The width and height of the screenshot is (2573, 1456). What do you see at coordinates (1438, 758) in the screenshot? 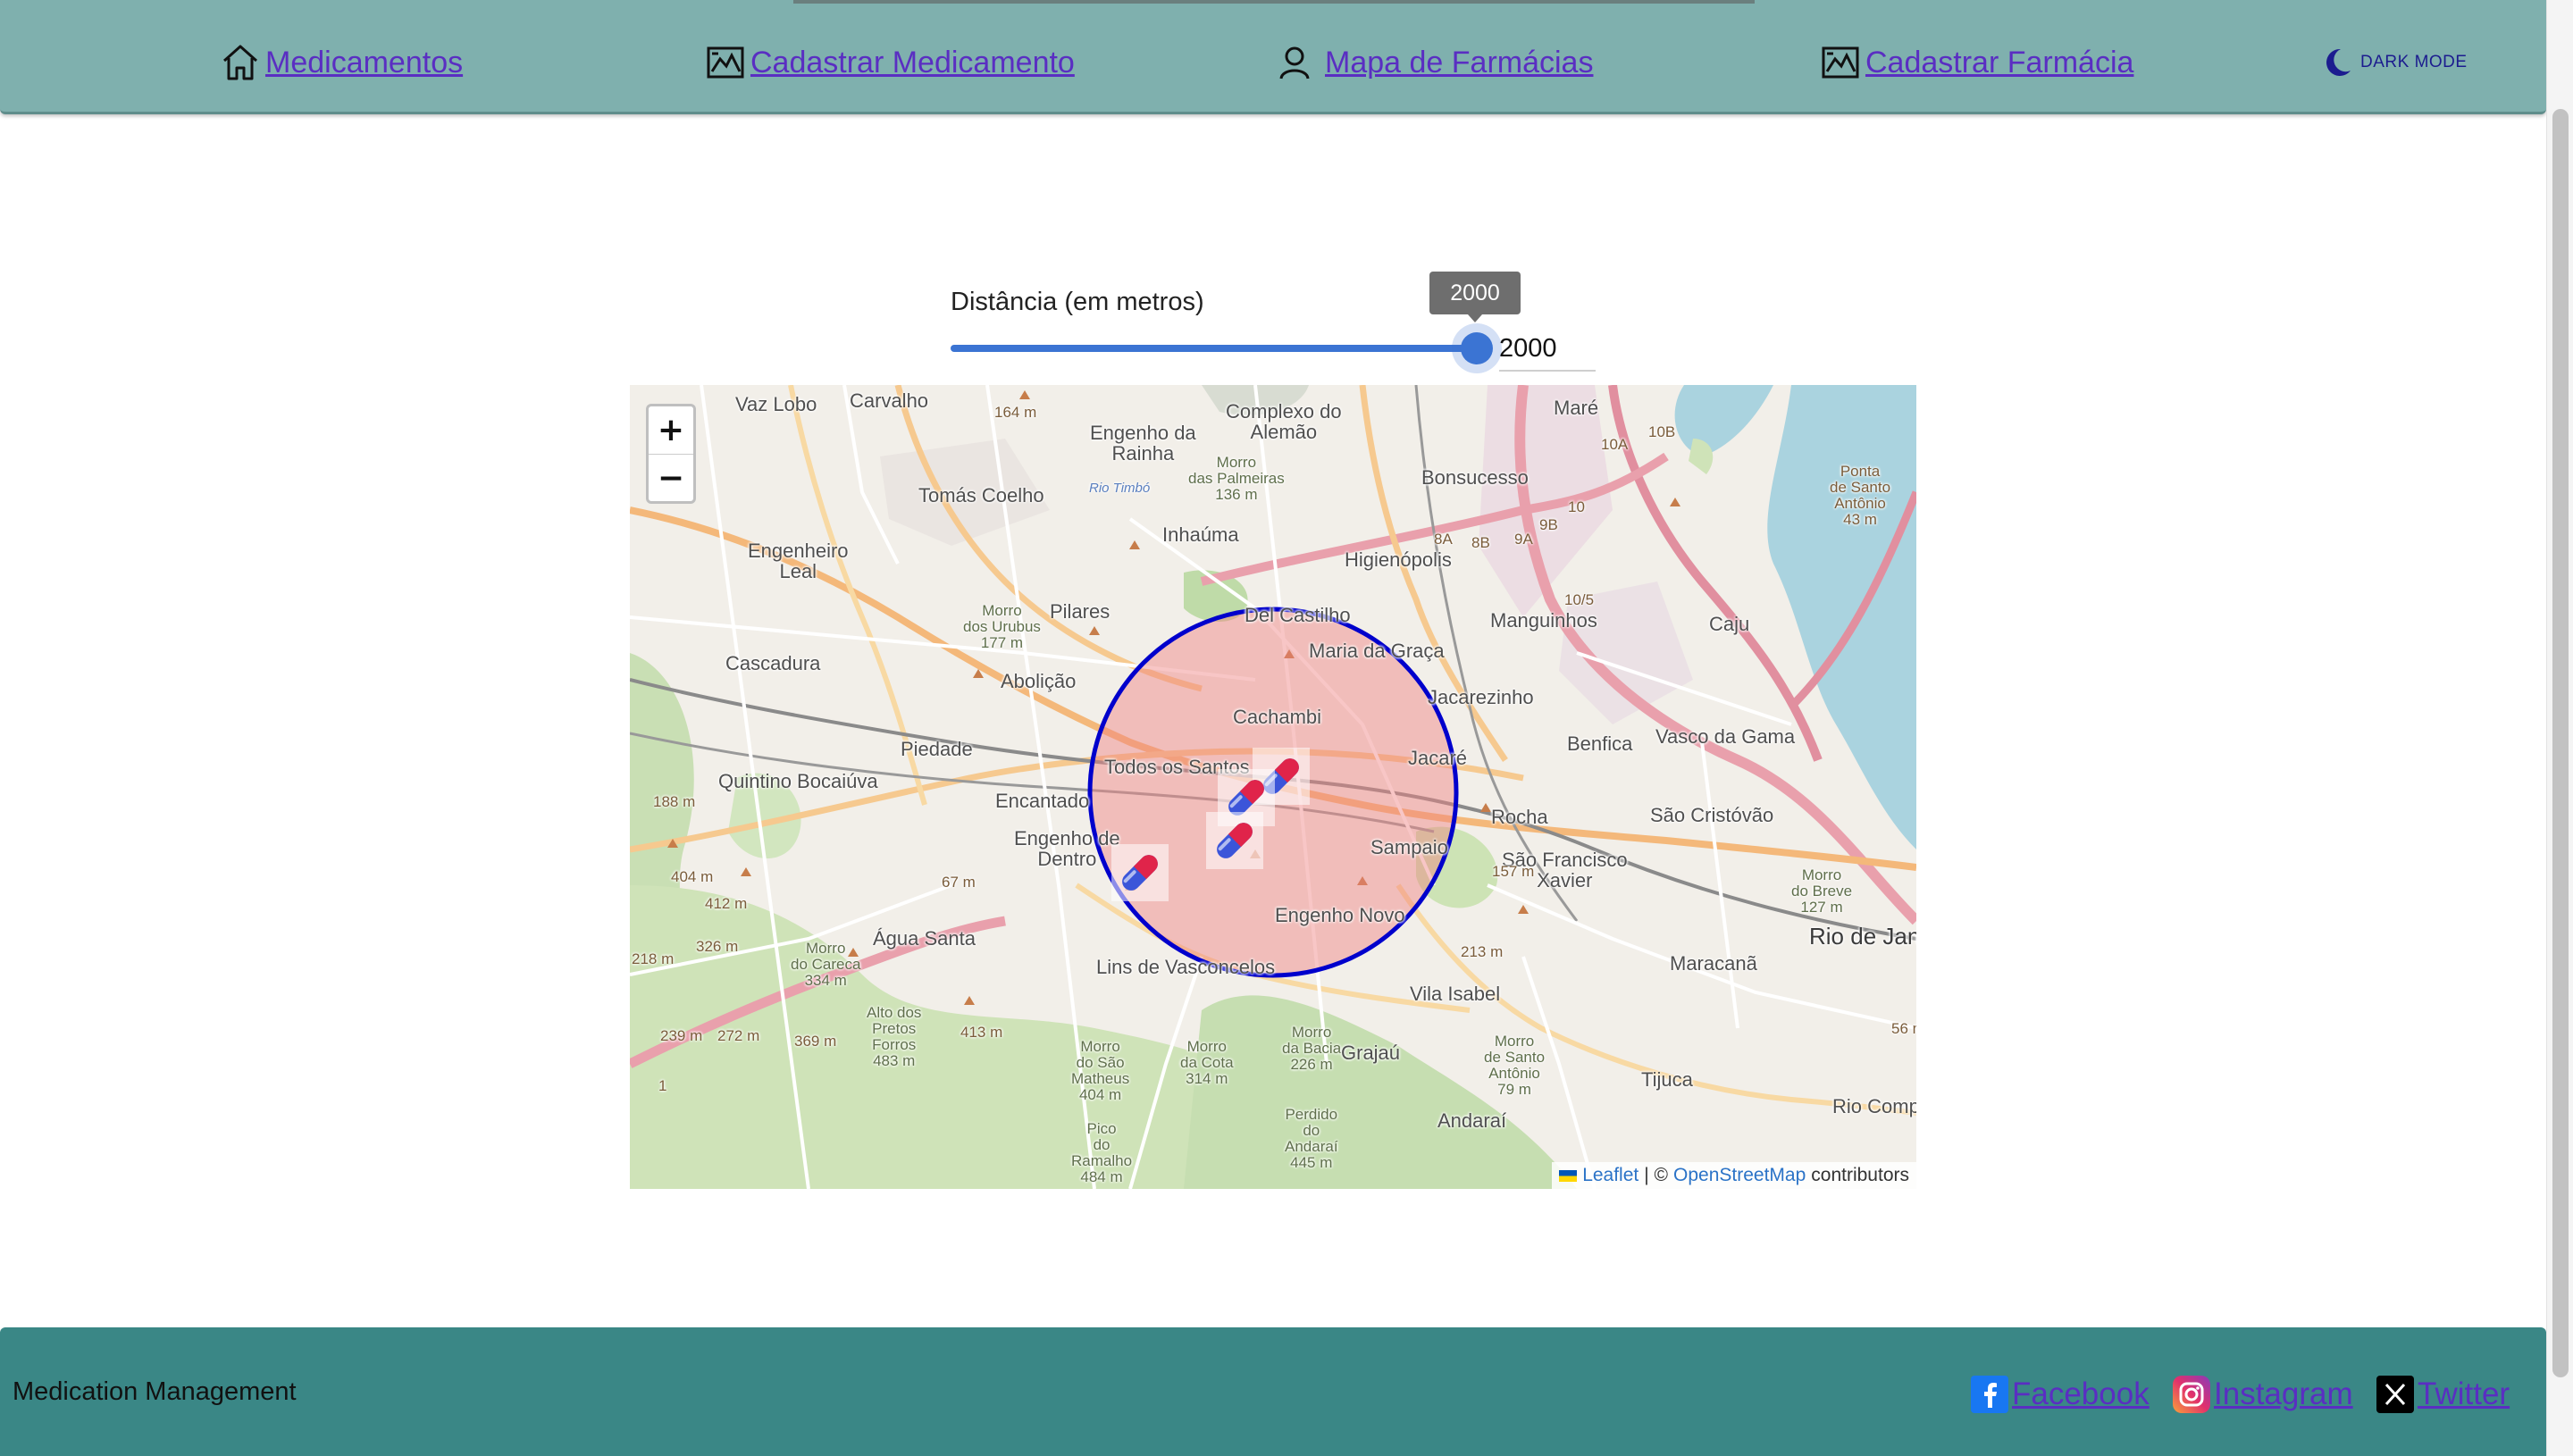
I see `map-label: Jacaré` at bounding box center [1438, 758].